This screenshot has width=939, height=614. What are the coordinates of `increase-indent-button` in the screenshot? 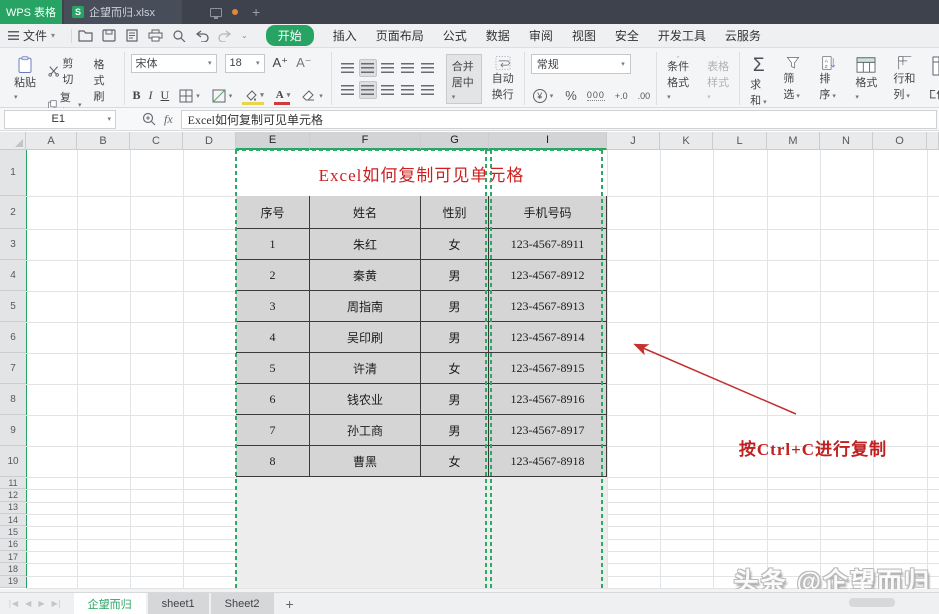 It's located at (428, 68).